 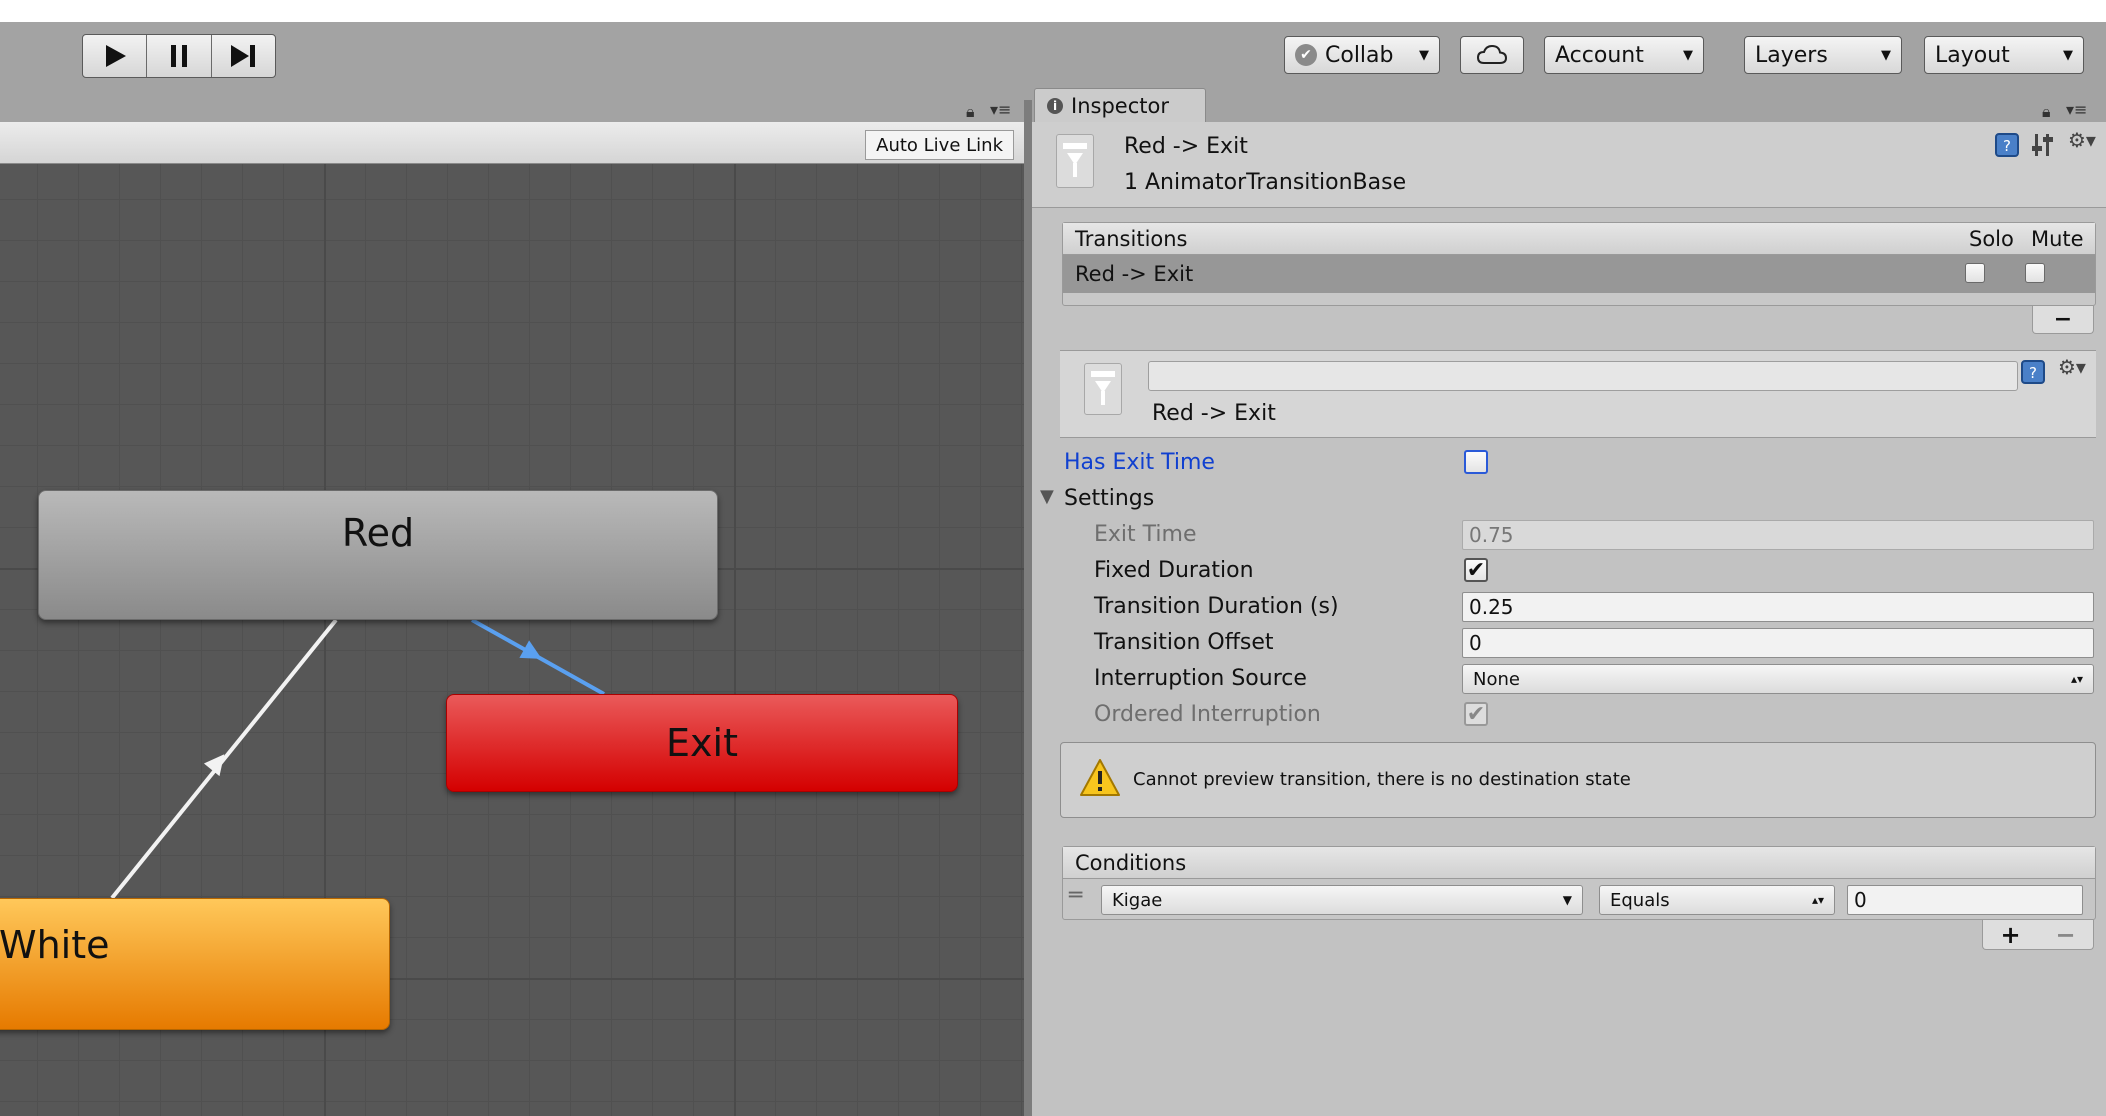 I want to click on transitions-header-label: Transitions, so click(x=1131, y=238).